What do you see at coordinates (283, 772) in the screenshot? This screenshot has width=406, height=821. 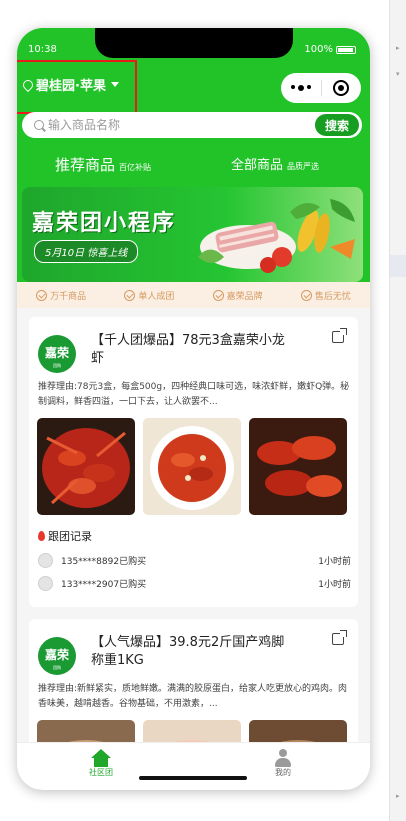 I see `tab-label: 我的` at bounding box center [283, 772].